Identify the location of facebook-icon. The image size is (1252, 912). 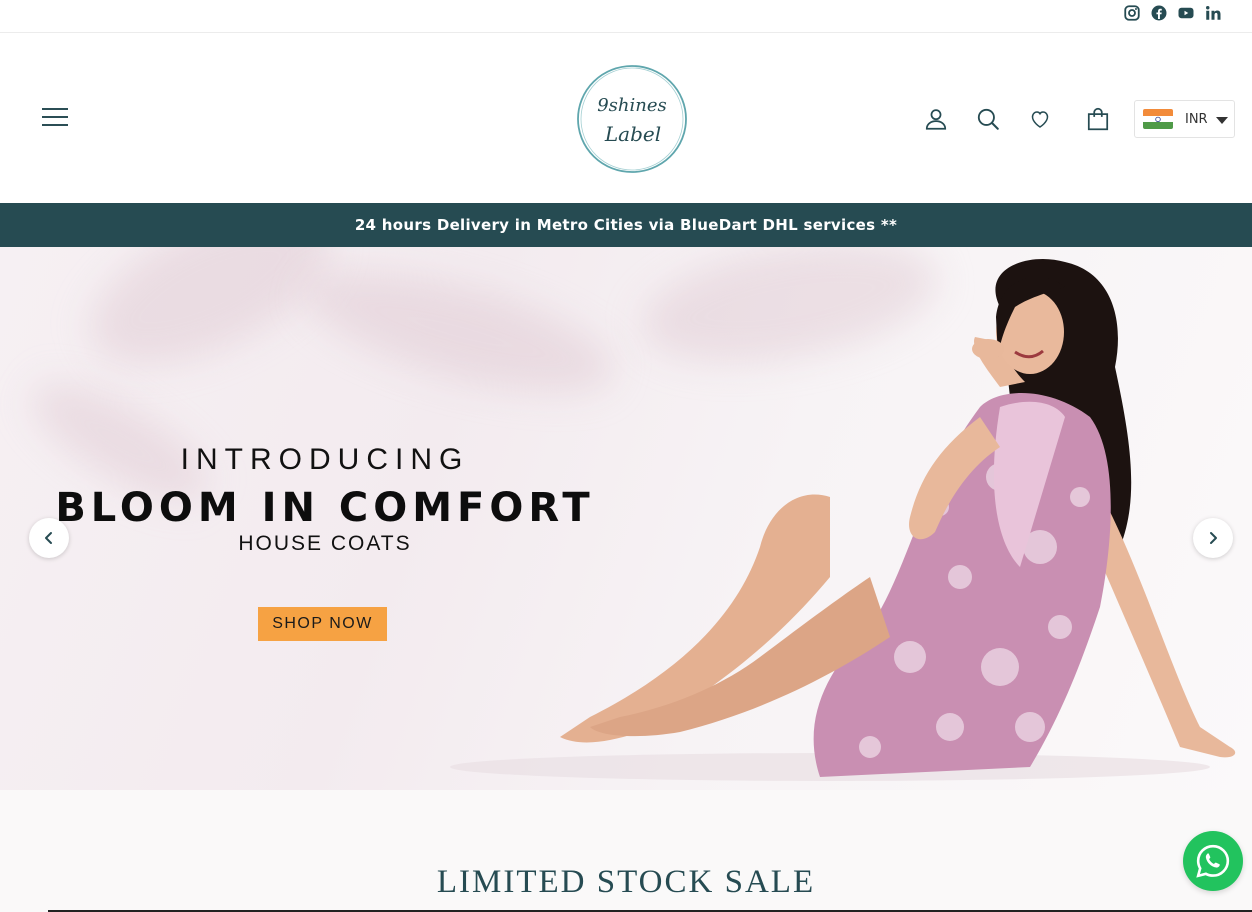
(1159, 13).